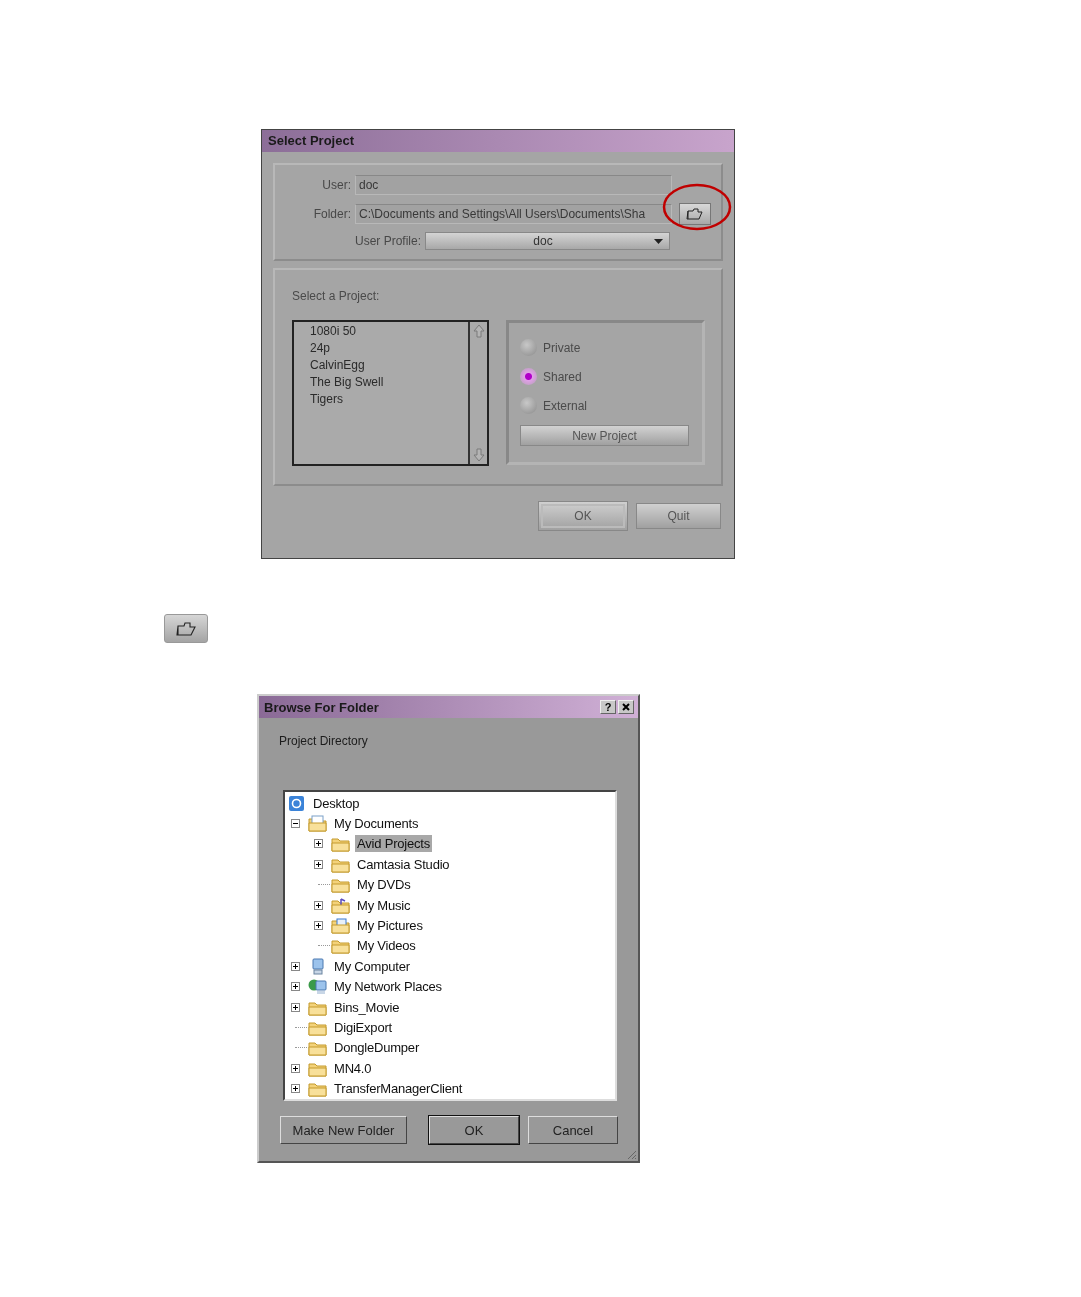 This screenshot has width=1081, height=1297. What do you see at coordinates (388, 987) in the screenshot?
I see `tree-item: My Network Places` at bounding box center [388, 987].